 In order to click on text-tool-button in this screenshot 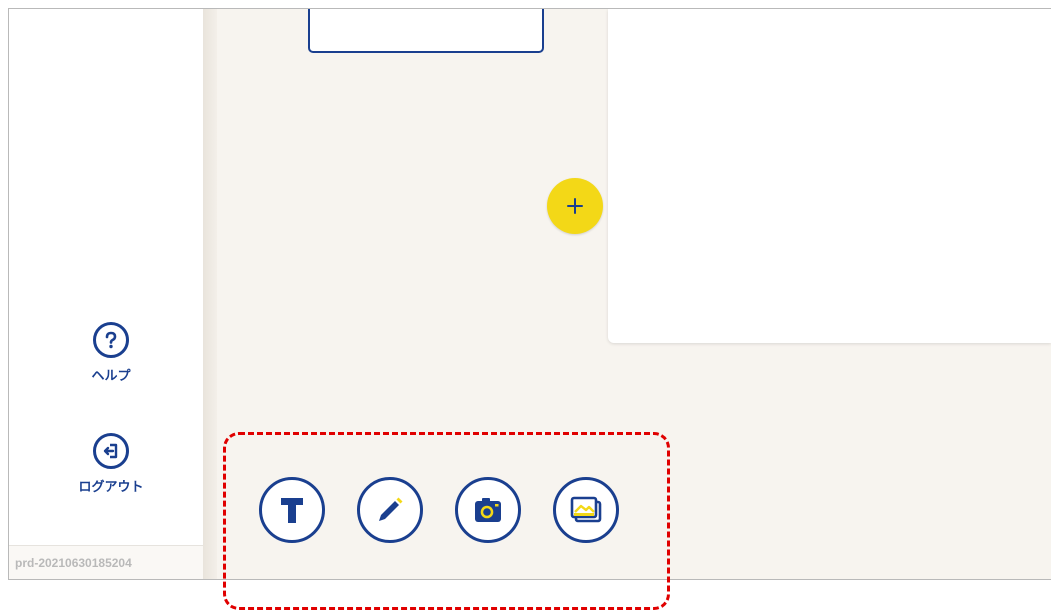, I will do `click(292, 510)`.